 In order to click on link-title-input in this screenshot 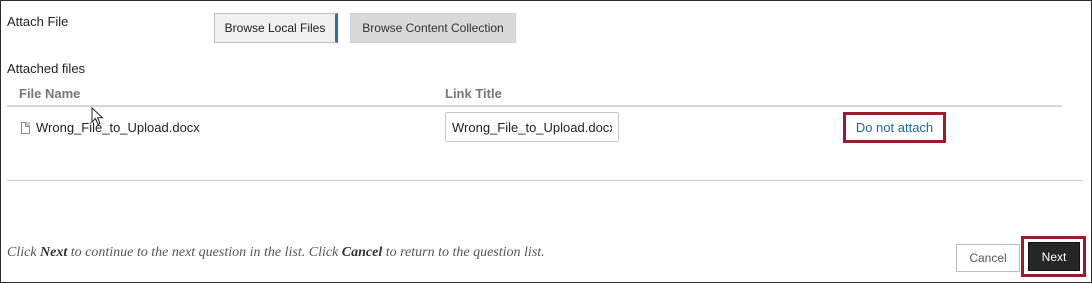, I will do `click(532, 127)`.